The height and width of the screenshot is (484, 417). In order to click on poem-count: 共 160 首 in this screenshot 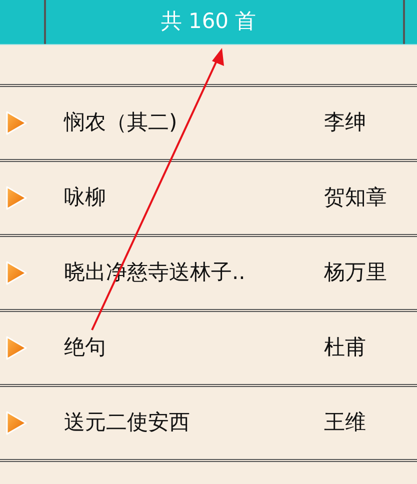, I will do `click(208, 22)`.